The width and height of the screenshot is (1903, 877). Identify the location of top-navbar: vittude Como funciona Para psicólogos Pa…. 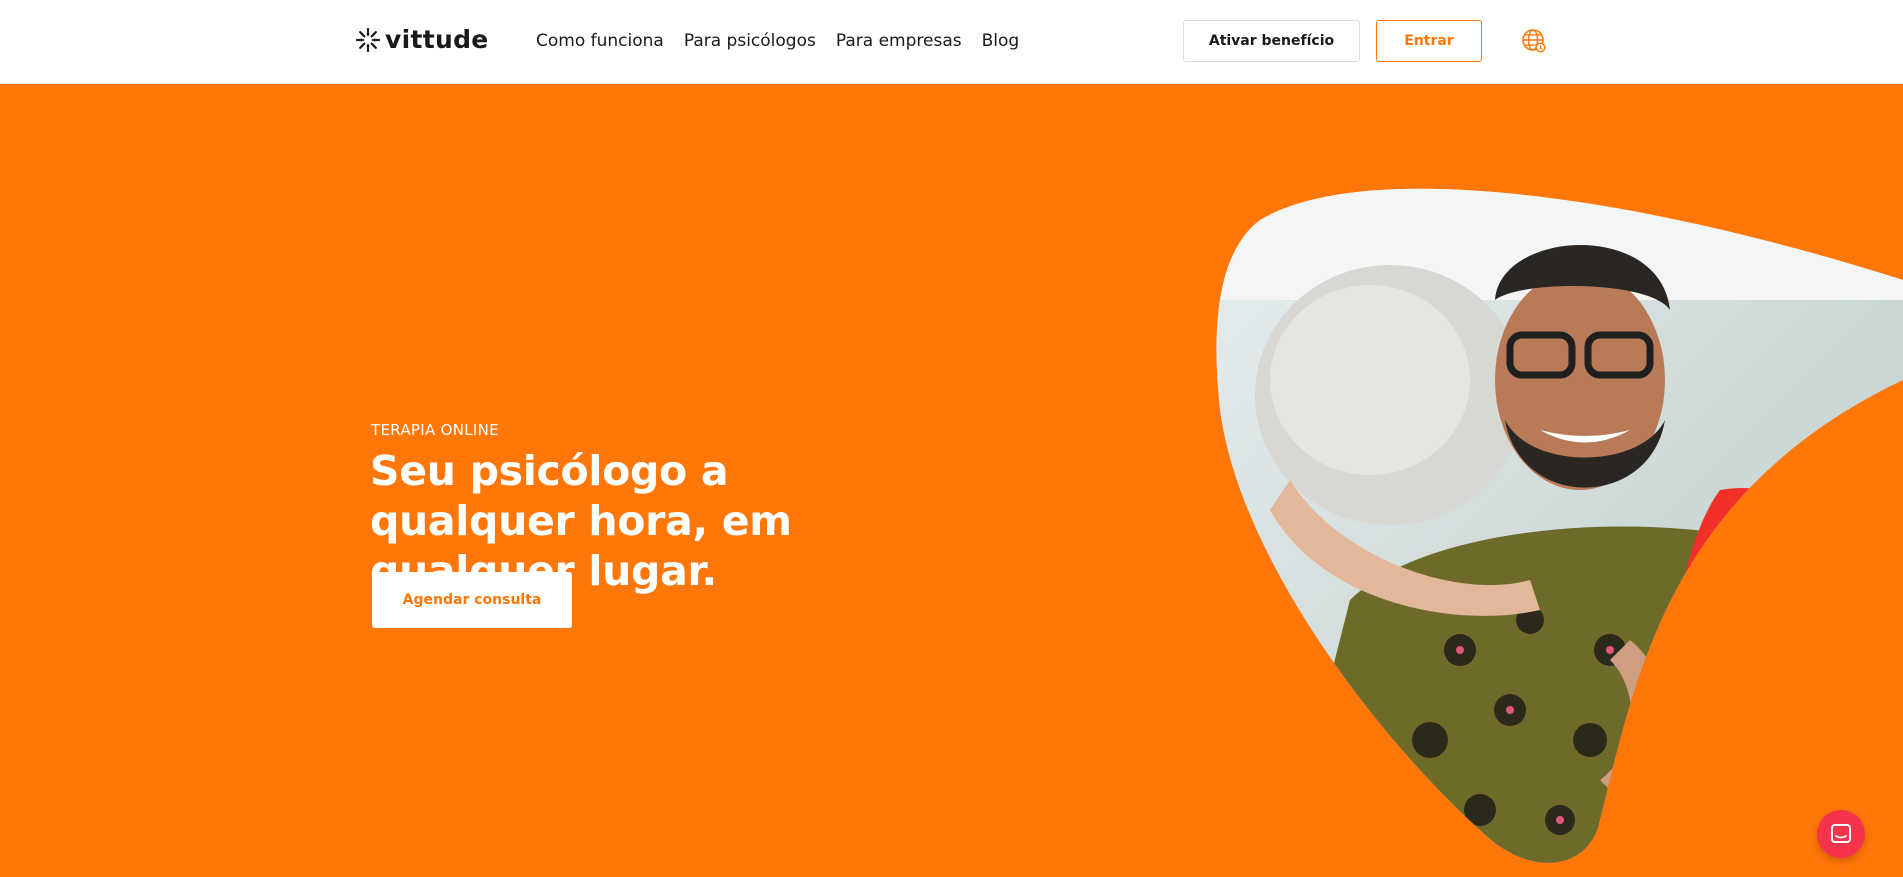
(951, 42).